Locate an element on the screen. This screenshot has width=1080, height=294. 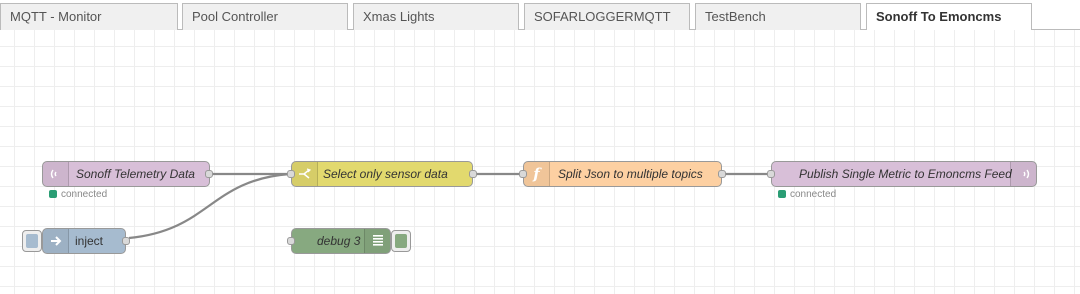
function-icon: f is located at coordinates (537, 174).